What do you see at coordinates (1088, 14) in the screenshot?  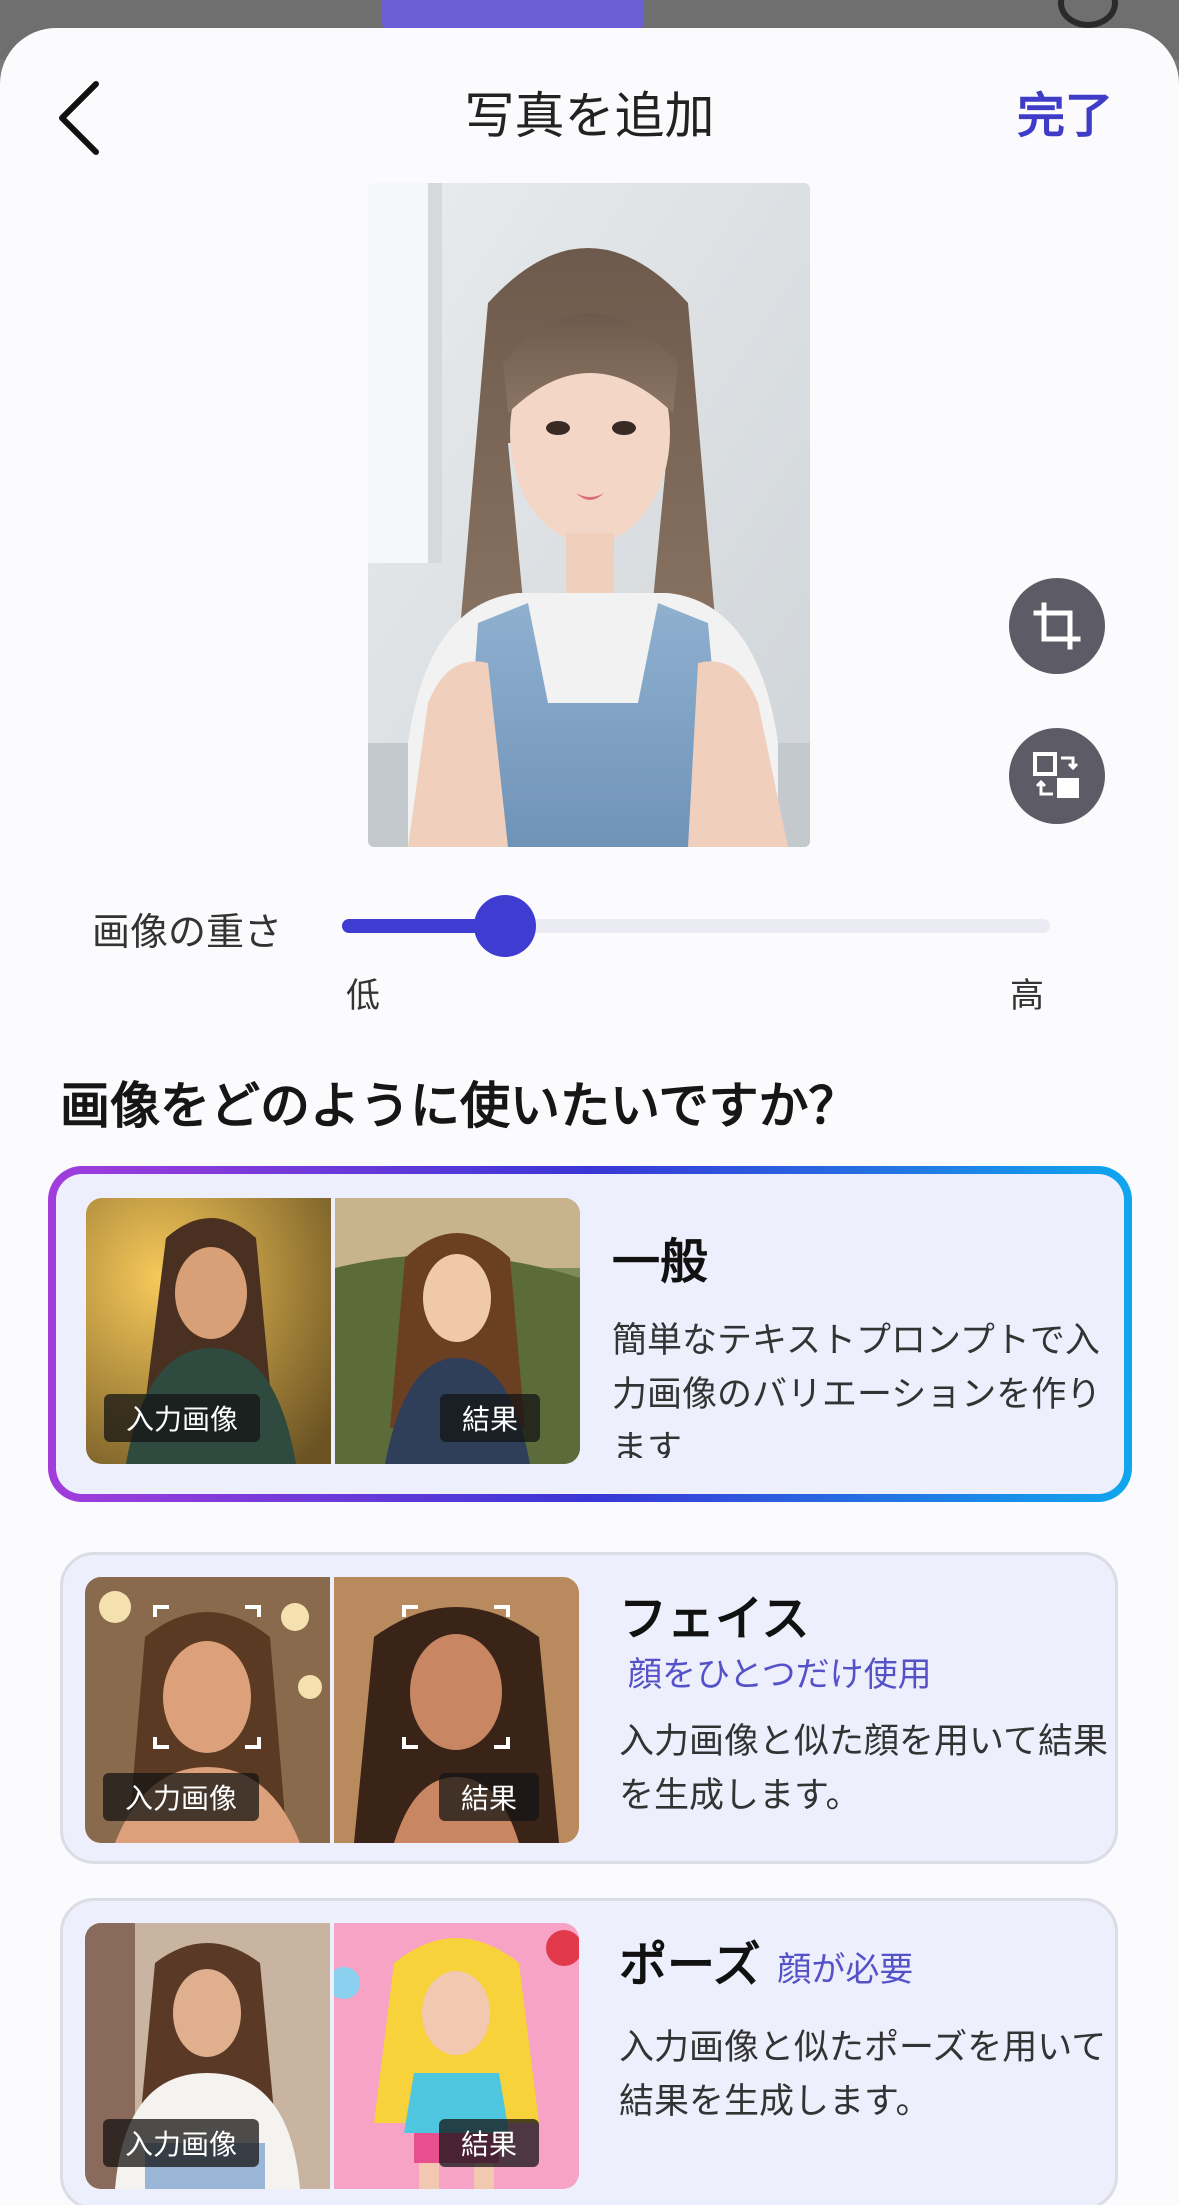 I see `background-gear-icon` at bounding box center [1088, 14].